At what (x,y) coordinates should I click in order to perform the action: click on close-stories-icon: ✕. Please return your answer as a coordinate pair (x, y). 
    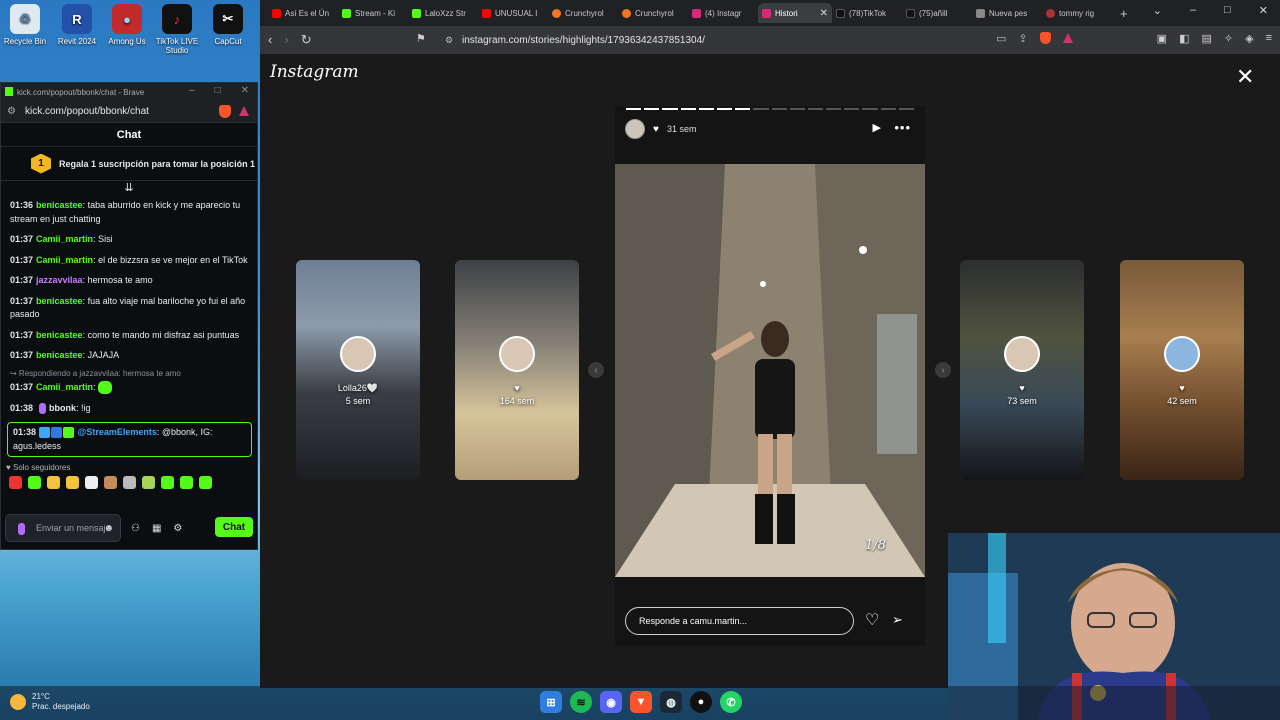
    Looking at the image, I should click on (1245, 77).